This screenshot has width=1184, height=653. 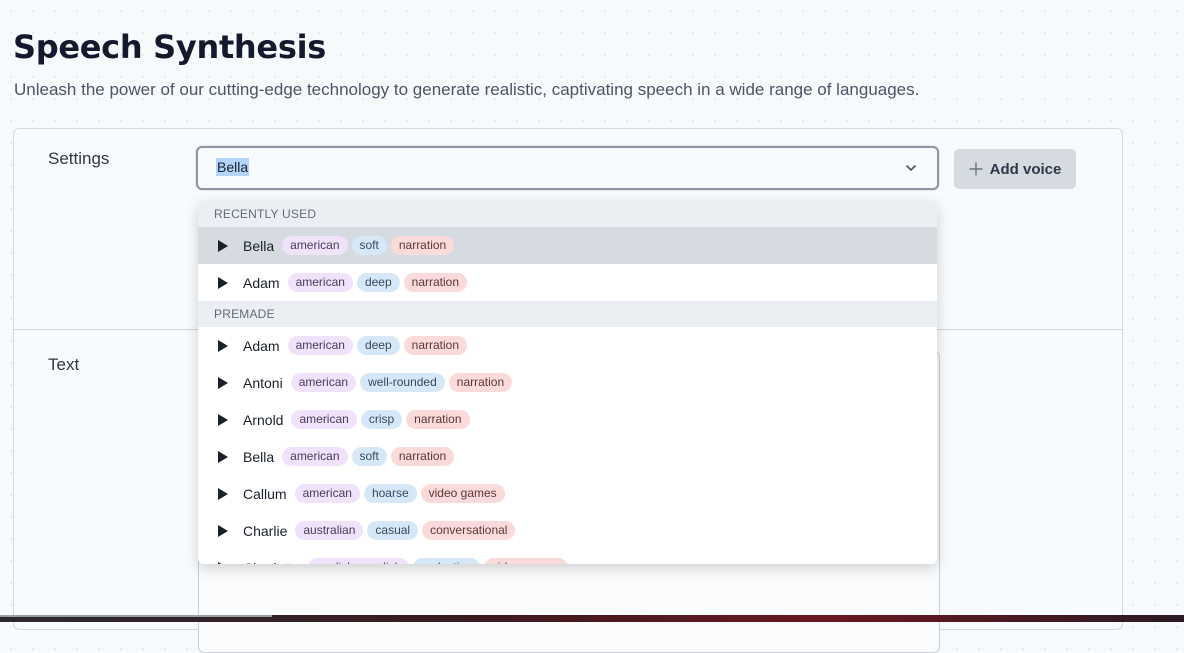 I want to click on voice-option: Callum american hoarse video games, so click(x=567, y=493).